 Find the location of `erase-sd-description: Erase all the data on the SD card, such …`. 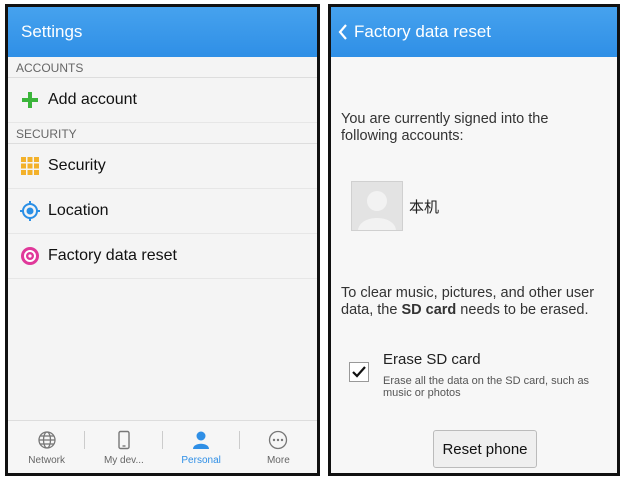

erase-sd-description: Erase all the data on the SD card, such … is located at coordinates (486, 387).